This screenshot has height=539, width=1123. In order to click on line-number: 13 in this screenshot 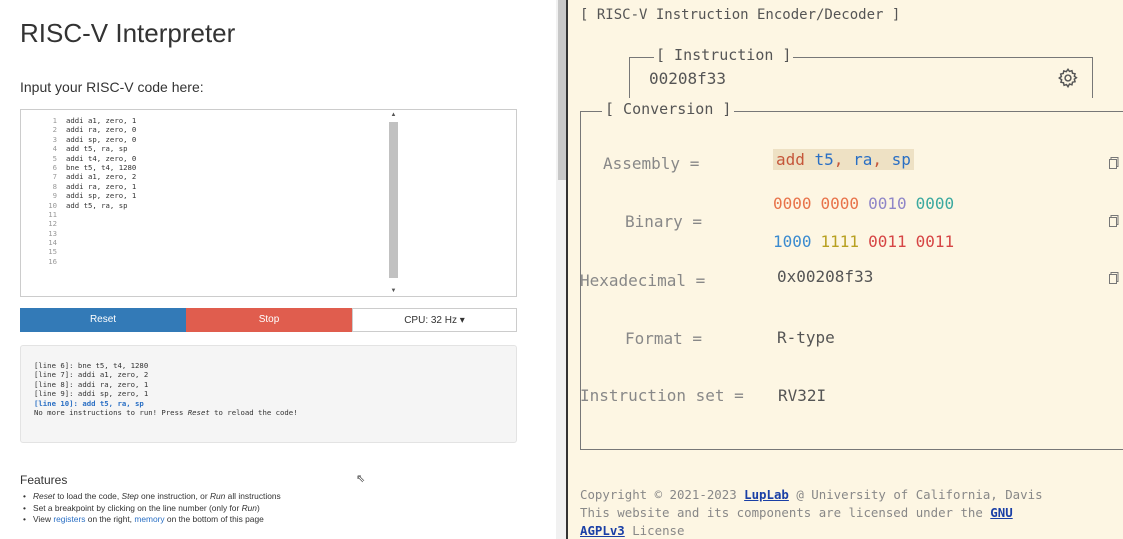, I will do `click(39, 233)`.